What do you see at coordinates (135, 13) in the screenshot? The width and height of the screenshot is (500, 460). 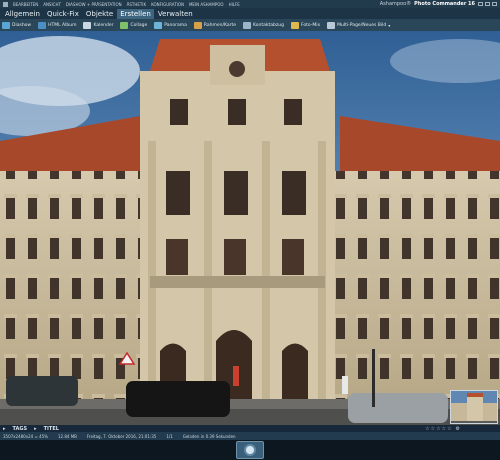 I see `tab-erstellen: Erstellen` at bounding box center [135, 13].